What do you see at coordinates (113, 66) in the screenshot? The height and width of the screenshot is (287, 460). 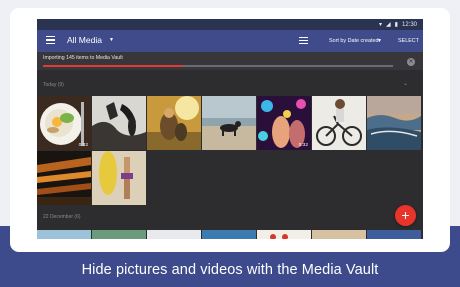 I see `import-progress-fill` at bounding box center [113, 66].